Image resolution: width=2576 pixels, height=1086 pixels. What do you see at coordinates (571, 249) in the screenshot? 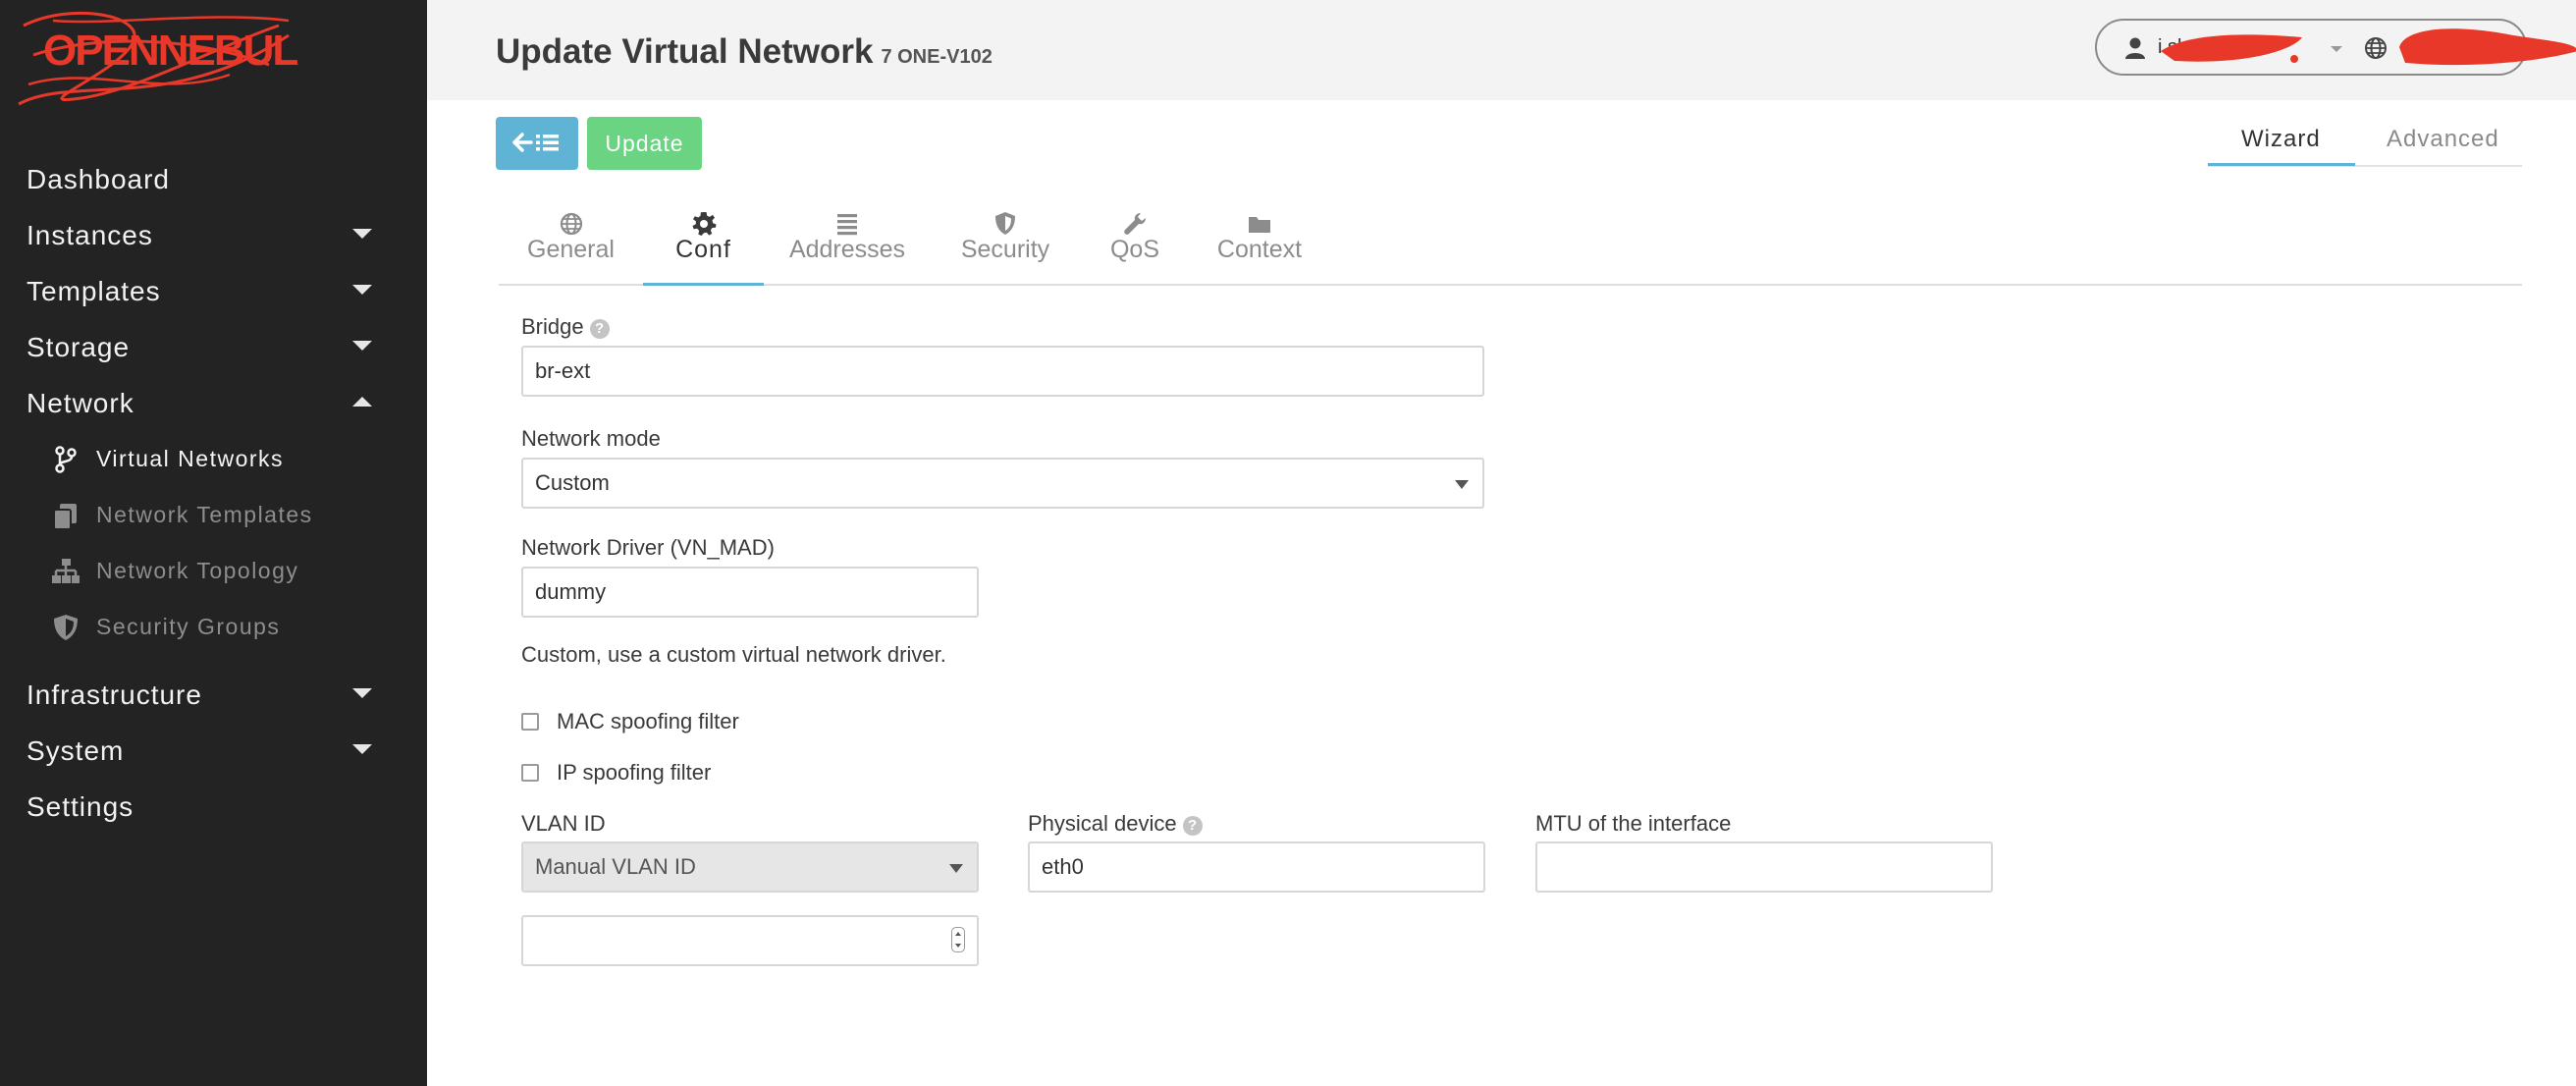
I see `tab-label: General` at bounding box center [571, 249].